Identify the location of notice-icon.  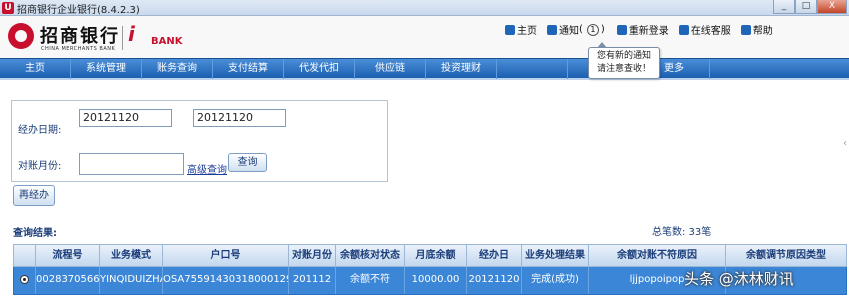
(552, 29).